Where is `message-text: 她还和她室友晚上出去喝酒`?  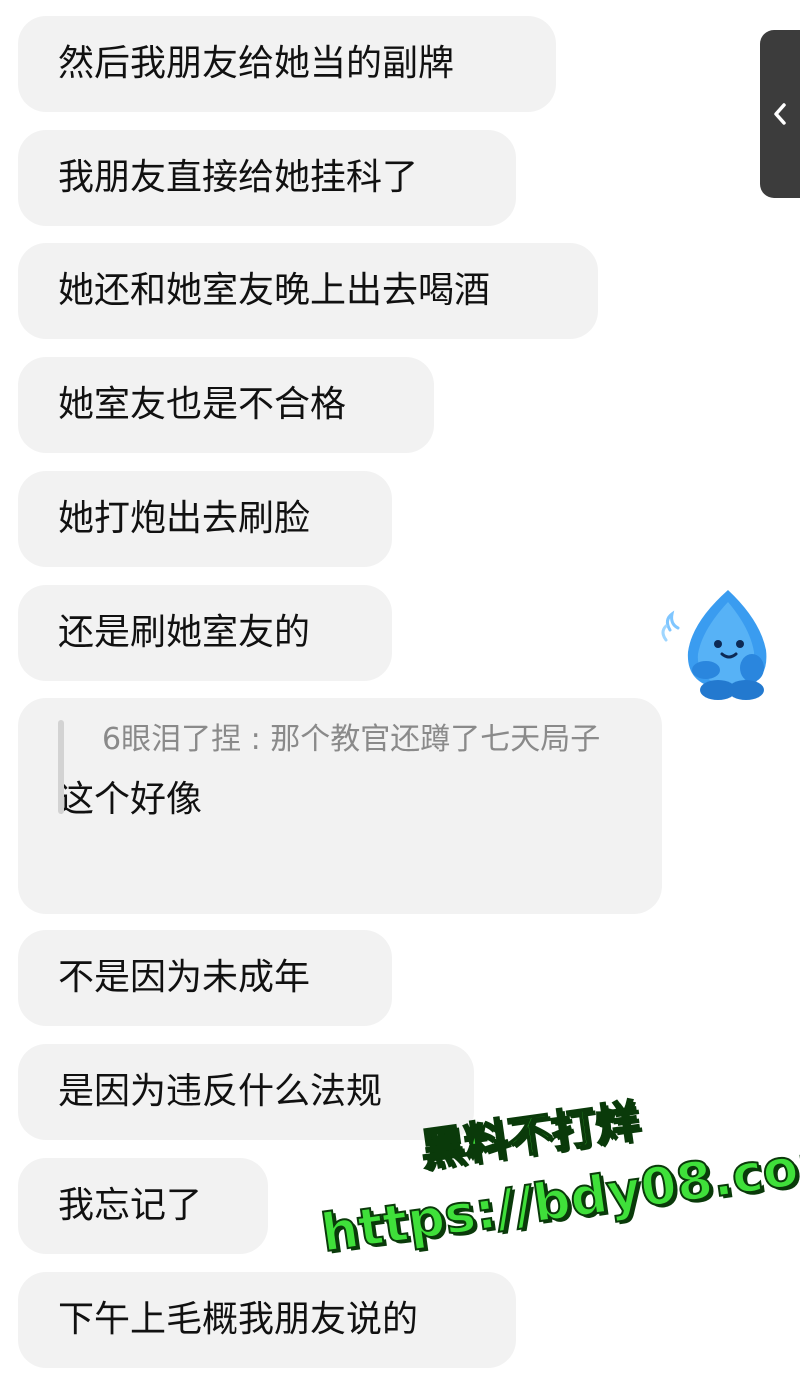
message-text: 她还和她室友晚上出去喝酒 is located at coordinates (274, 290).